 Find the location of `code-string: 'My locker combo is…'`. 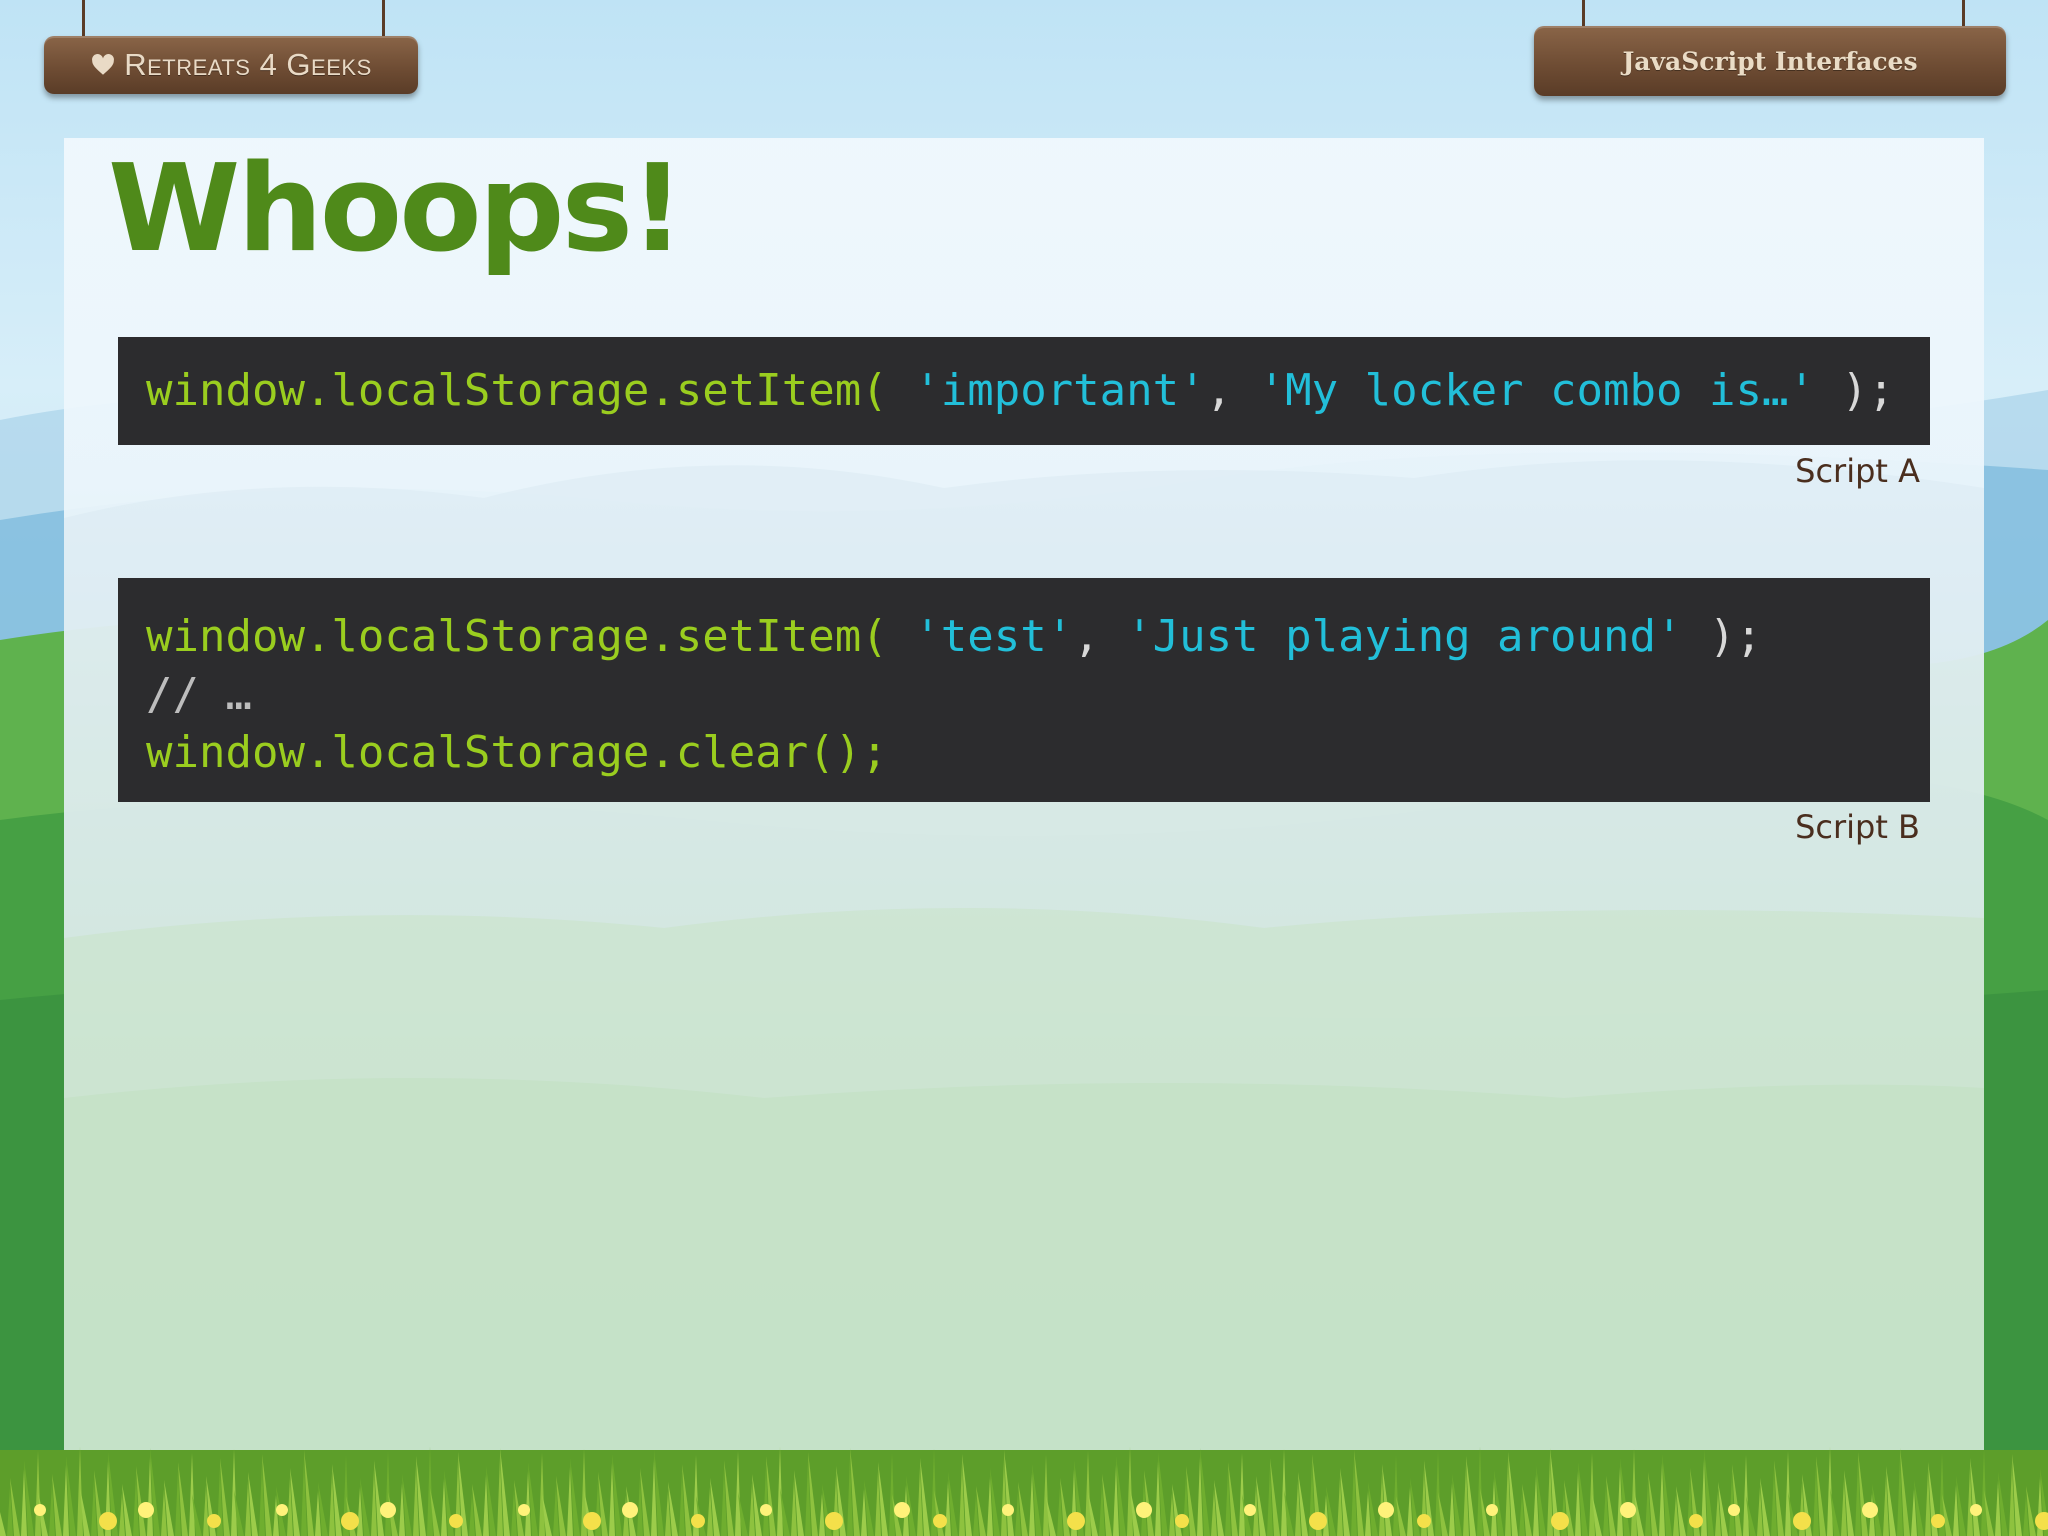

code-string: 'My locker combo is…' is located at coordinates (1536, 390).